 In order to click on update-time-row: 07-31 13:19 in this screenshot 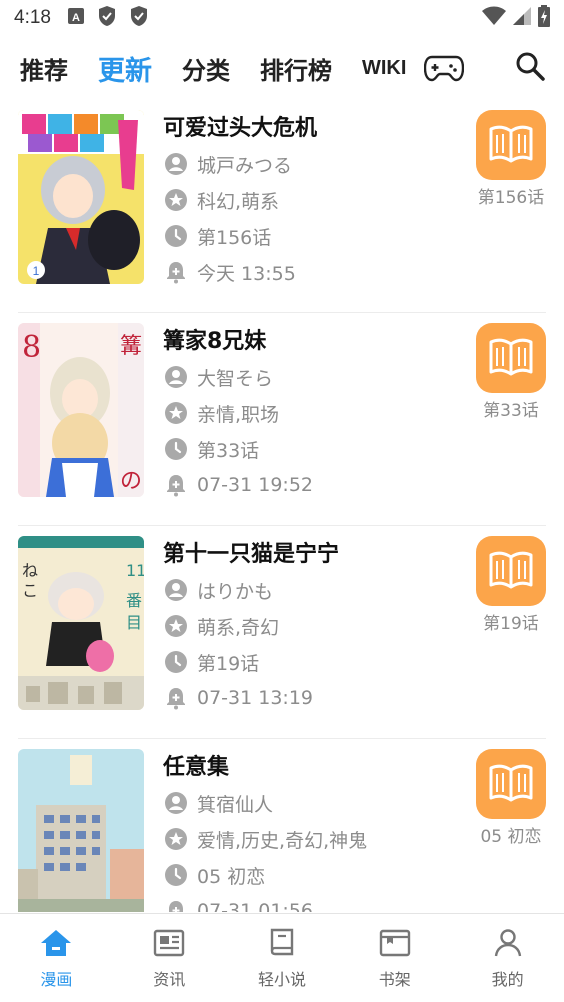, I will do `click(313, 698)`.